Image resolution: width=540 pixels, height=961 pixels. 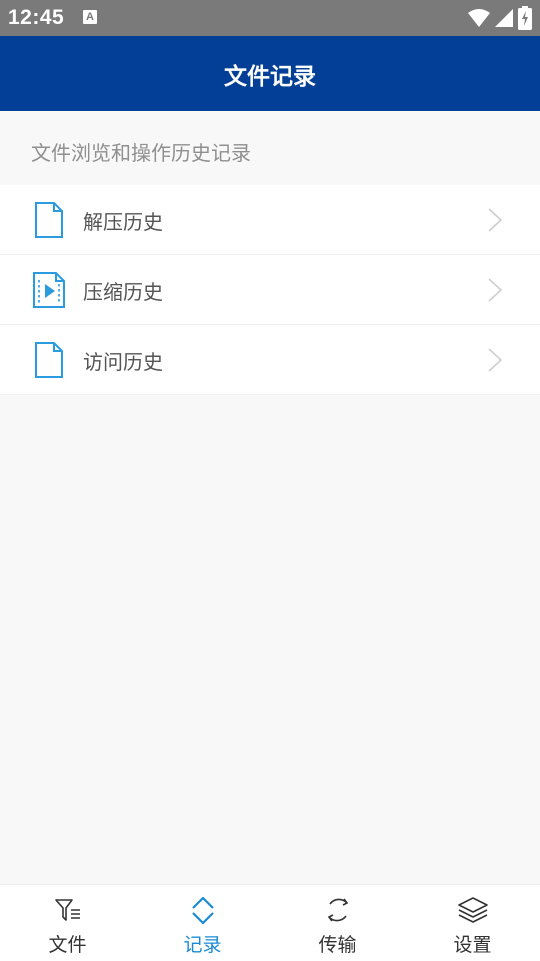 What do you see at coordinates (67, 923) in the screenshot?
I see `nav-item-files: 文件` at bounding box center [67, 923].